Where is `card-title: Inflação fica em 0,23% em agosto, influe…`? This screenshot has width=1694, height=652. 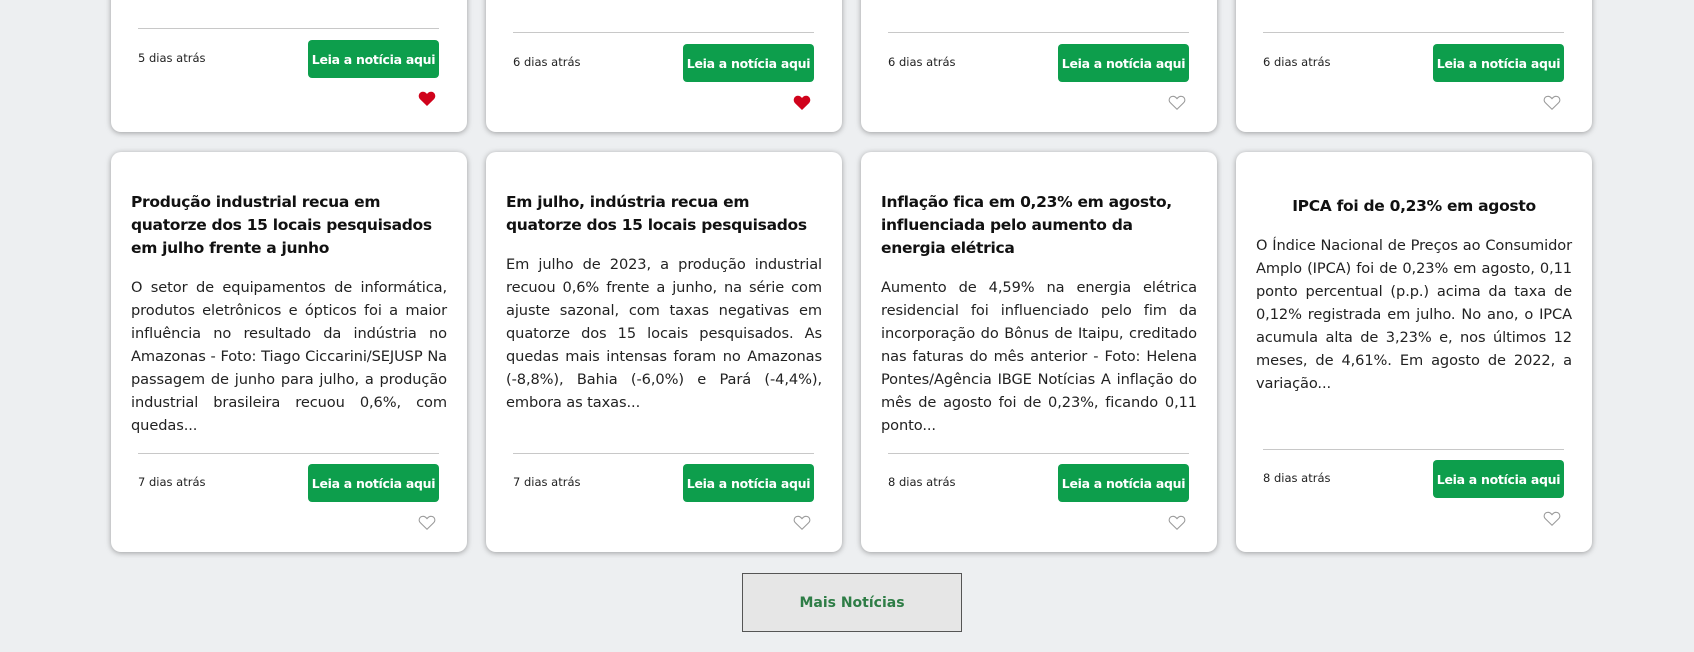
card-title: Inflação fica em 0,23% em agosto, influe… is located at coordinates (1039, 225).